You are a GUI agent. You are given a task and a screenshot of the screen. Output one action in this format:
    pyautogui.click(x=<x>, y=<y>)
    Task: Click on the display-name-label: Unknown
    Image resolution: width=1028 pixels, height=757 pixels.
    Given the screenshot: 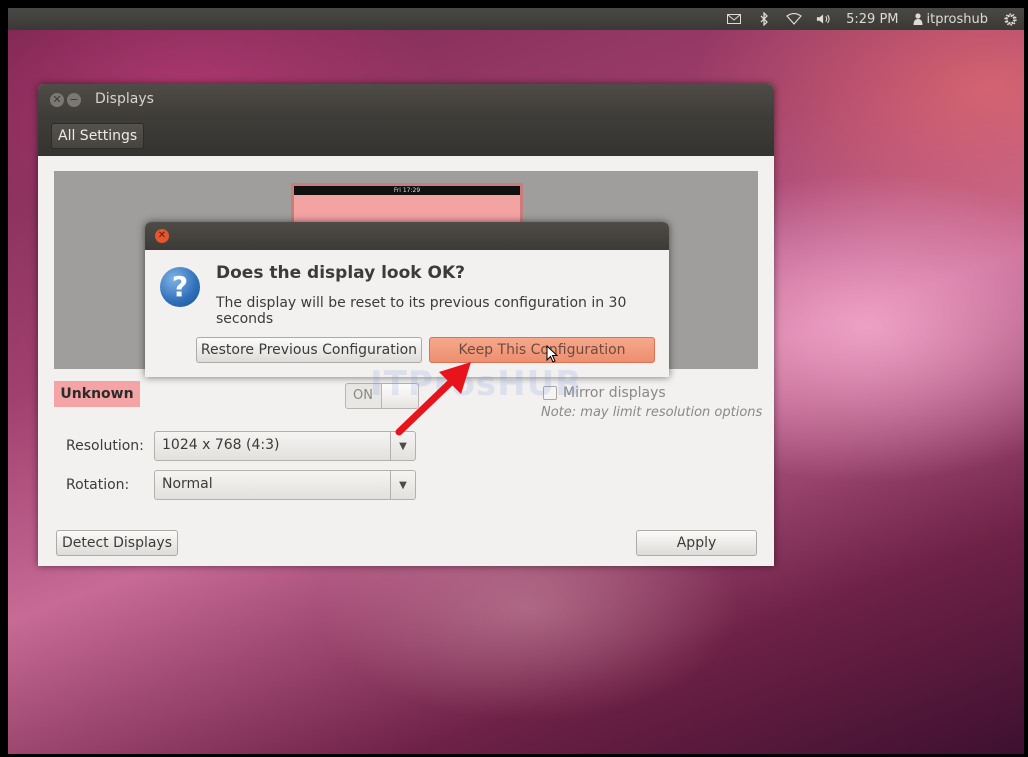 What is the action you would take?
    pyautogui.click(x=97, y=394)
    